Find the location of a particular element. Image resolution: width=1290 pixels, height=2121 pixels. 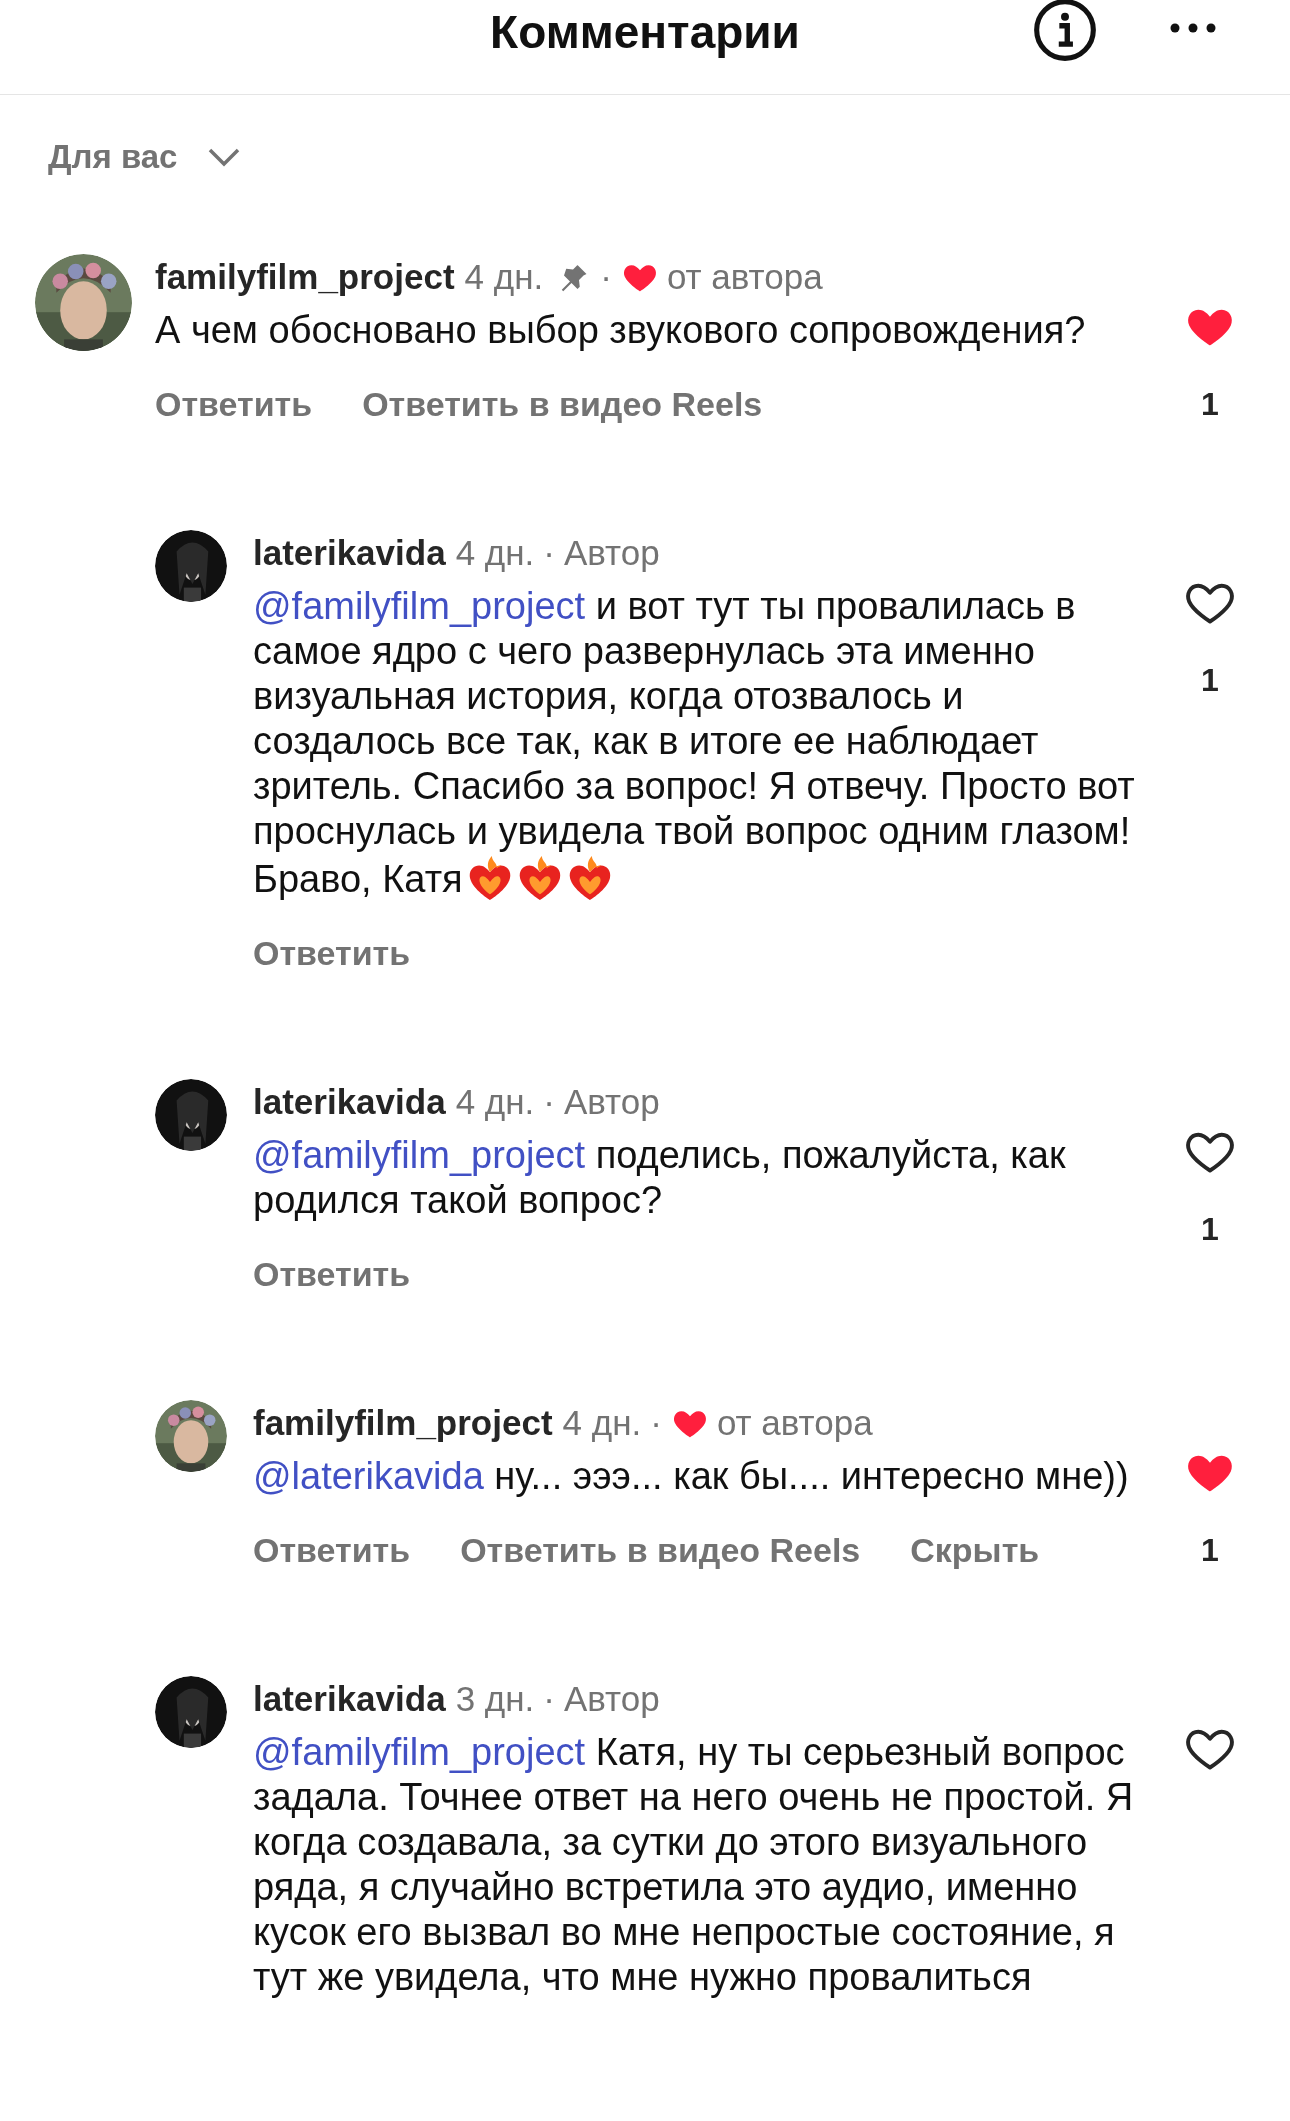

mention-link: @laterikavida is located at coordinates (368, 1476).